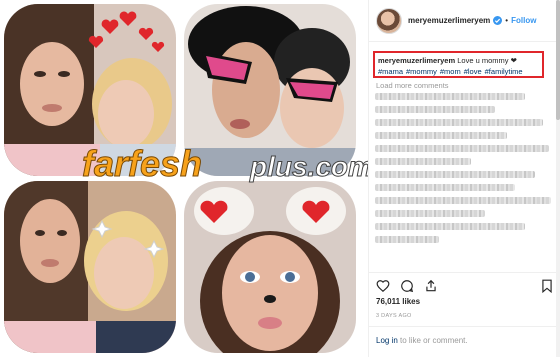 The height and width of the screenshot is (357, 560). What do you see at coordinates (450, 71) in the screenshot?
I see `hashtag-link: #mom` at bounding box center [450, 71].